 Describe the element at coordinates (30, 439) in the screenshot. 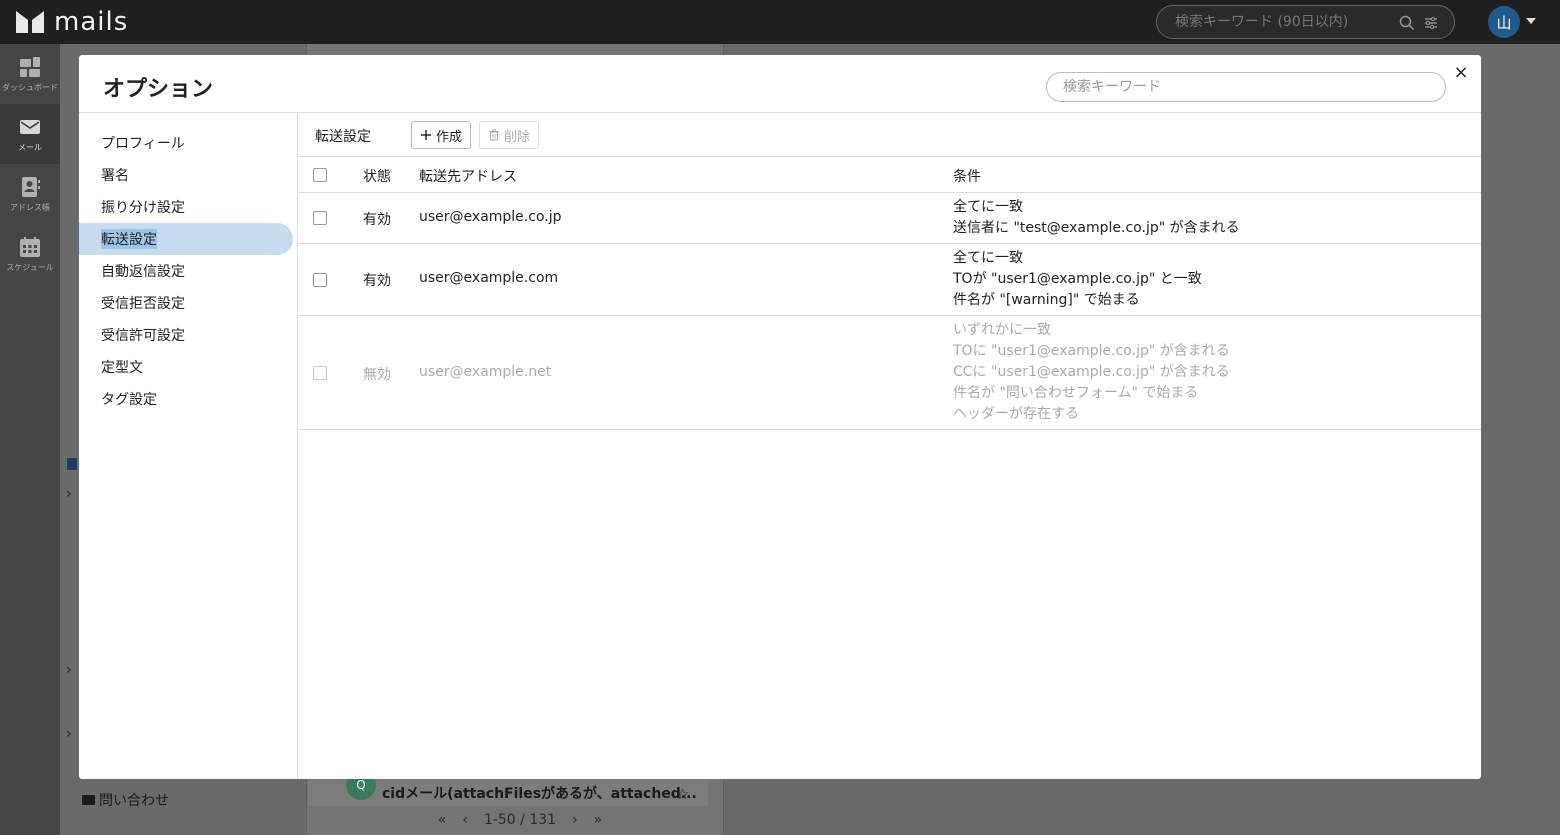

I see `nav-rail: ダッシュボード メール アドレス帳 スケジュール` at that location.